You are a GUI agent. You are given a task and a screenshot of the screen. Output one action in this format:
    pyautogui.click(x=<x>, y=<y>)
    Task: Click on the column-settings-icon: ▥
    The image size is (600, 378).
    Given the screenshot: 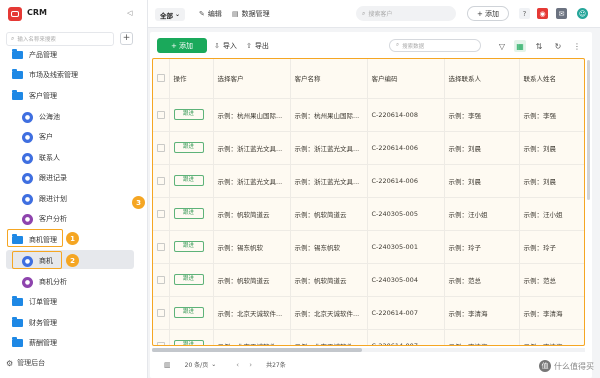 What is the action you would take?
    pyautogui.click(x=167, y=365)
    